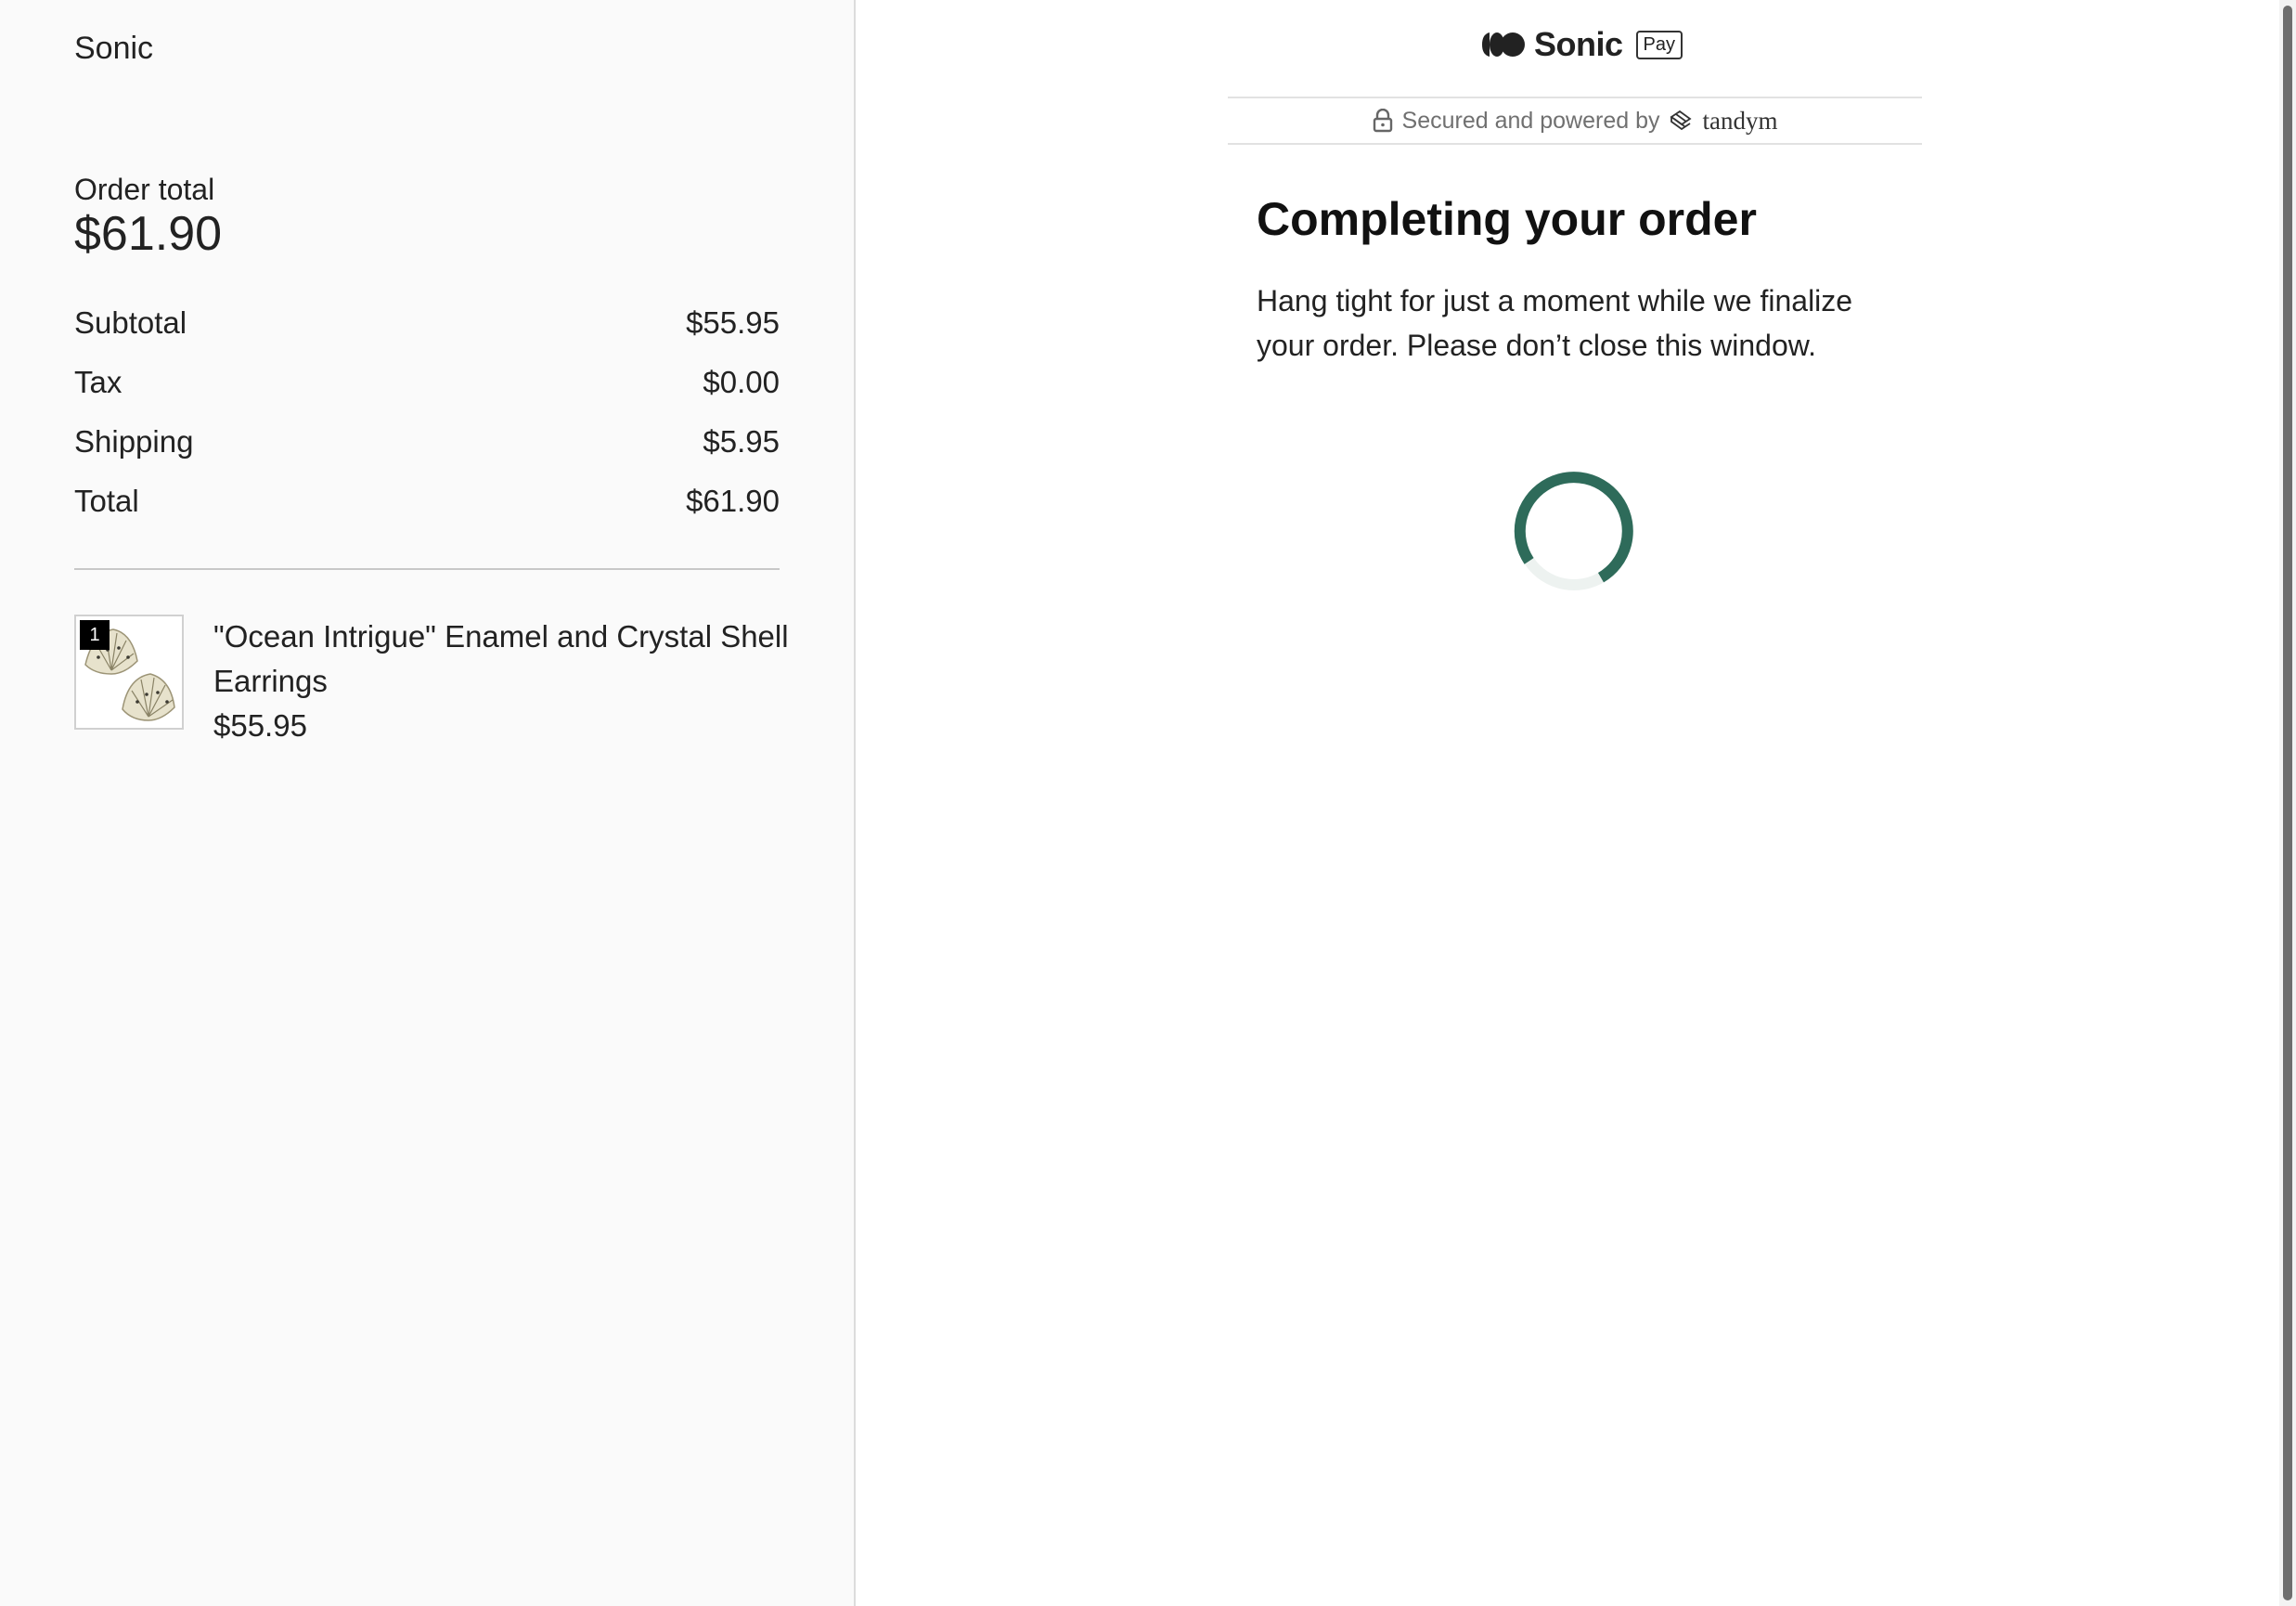 The height and width of the screenshot is (1606, 2296). I want to click on summary-label: Tax, so click(98, 382).